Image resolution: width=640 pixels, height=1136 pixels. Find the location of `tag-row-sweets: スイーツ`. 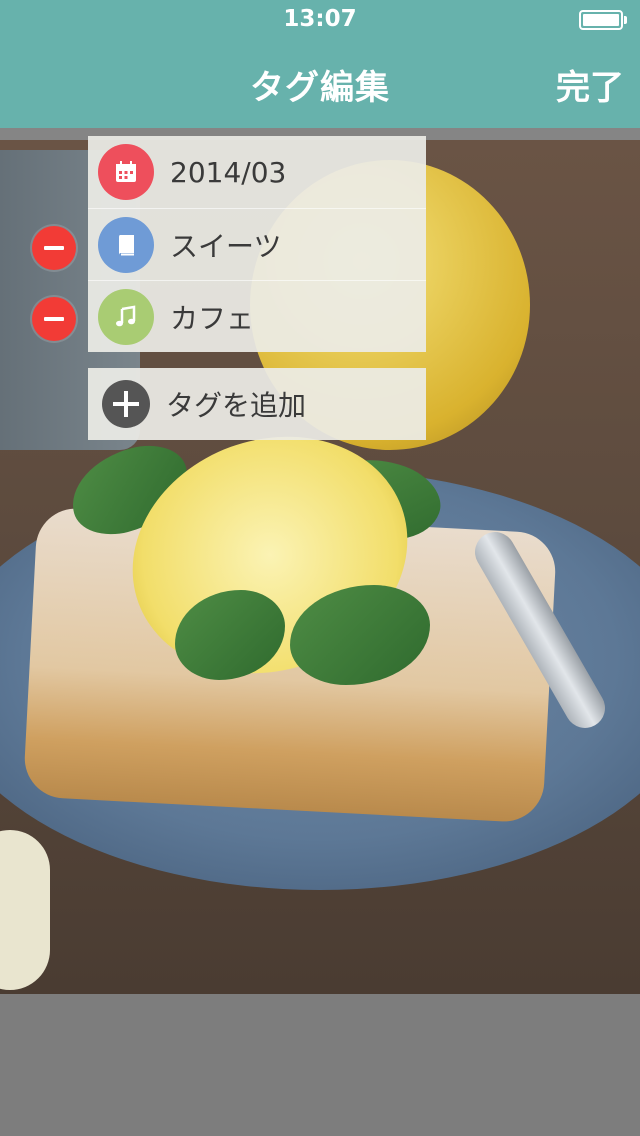

tag-row-sweets: スイーツ is located at coordinates (257, 244).